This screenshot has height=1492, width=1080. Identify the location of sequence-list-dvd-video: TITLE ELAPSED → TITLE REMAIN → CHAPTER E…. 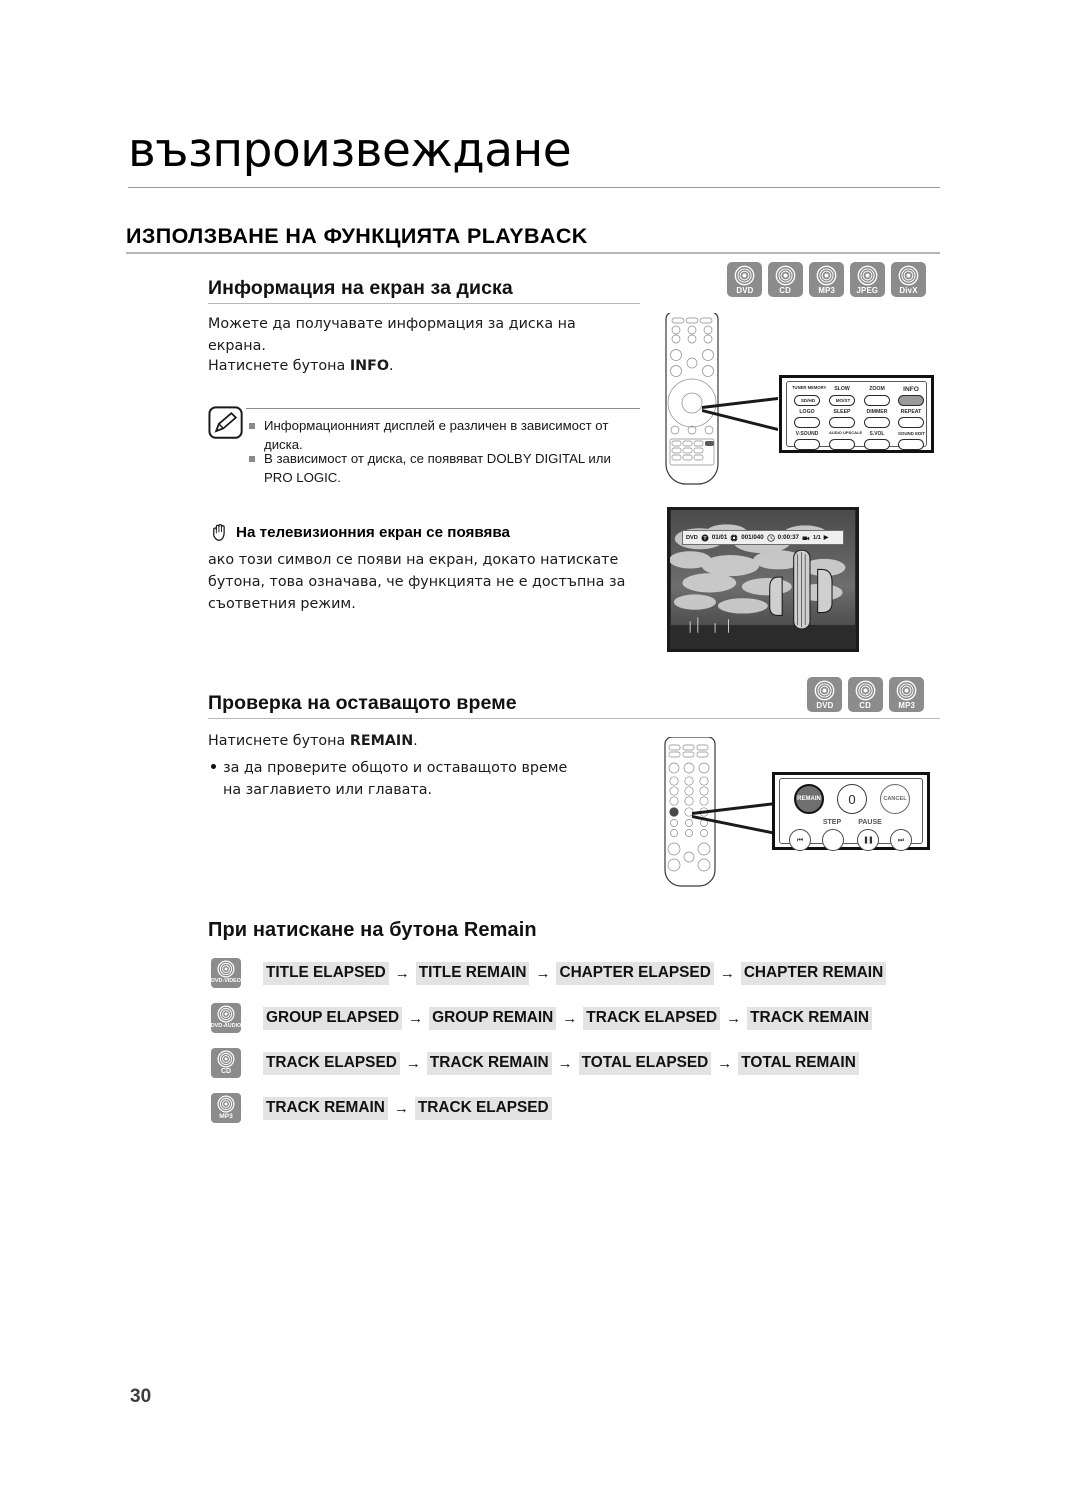
(575, 973).